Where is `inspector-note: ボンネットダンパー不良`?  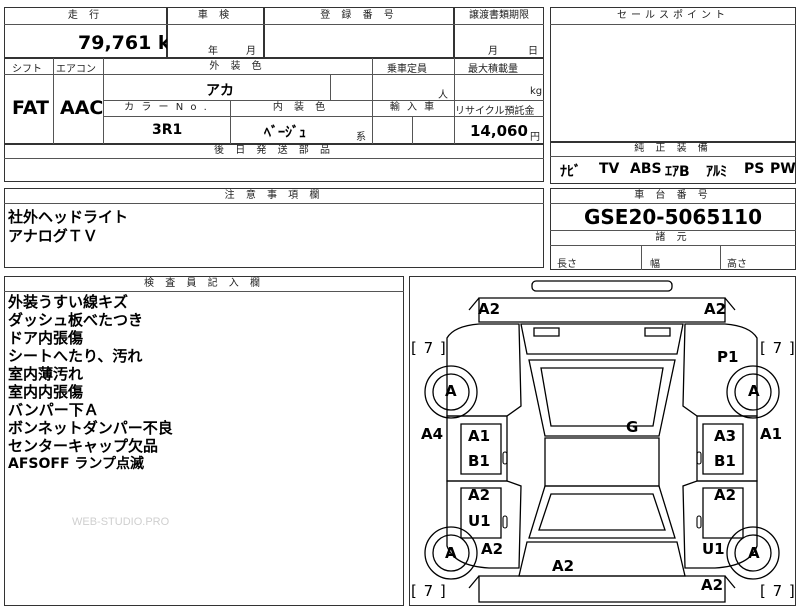
inspector-note: ボンネットダンパー不良 is located at coordinates (90, 428).